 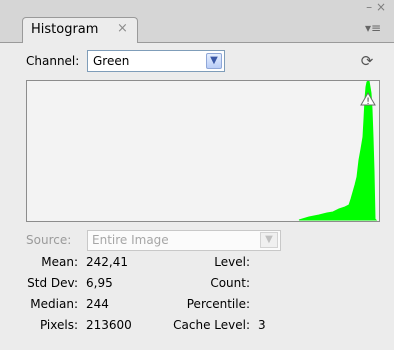 What do you see at coordinates (375, 8) in the screenshot?
I see `window-controls: – ×` at bounding box center [375, 8].